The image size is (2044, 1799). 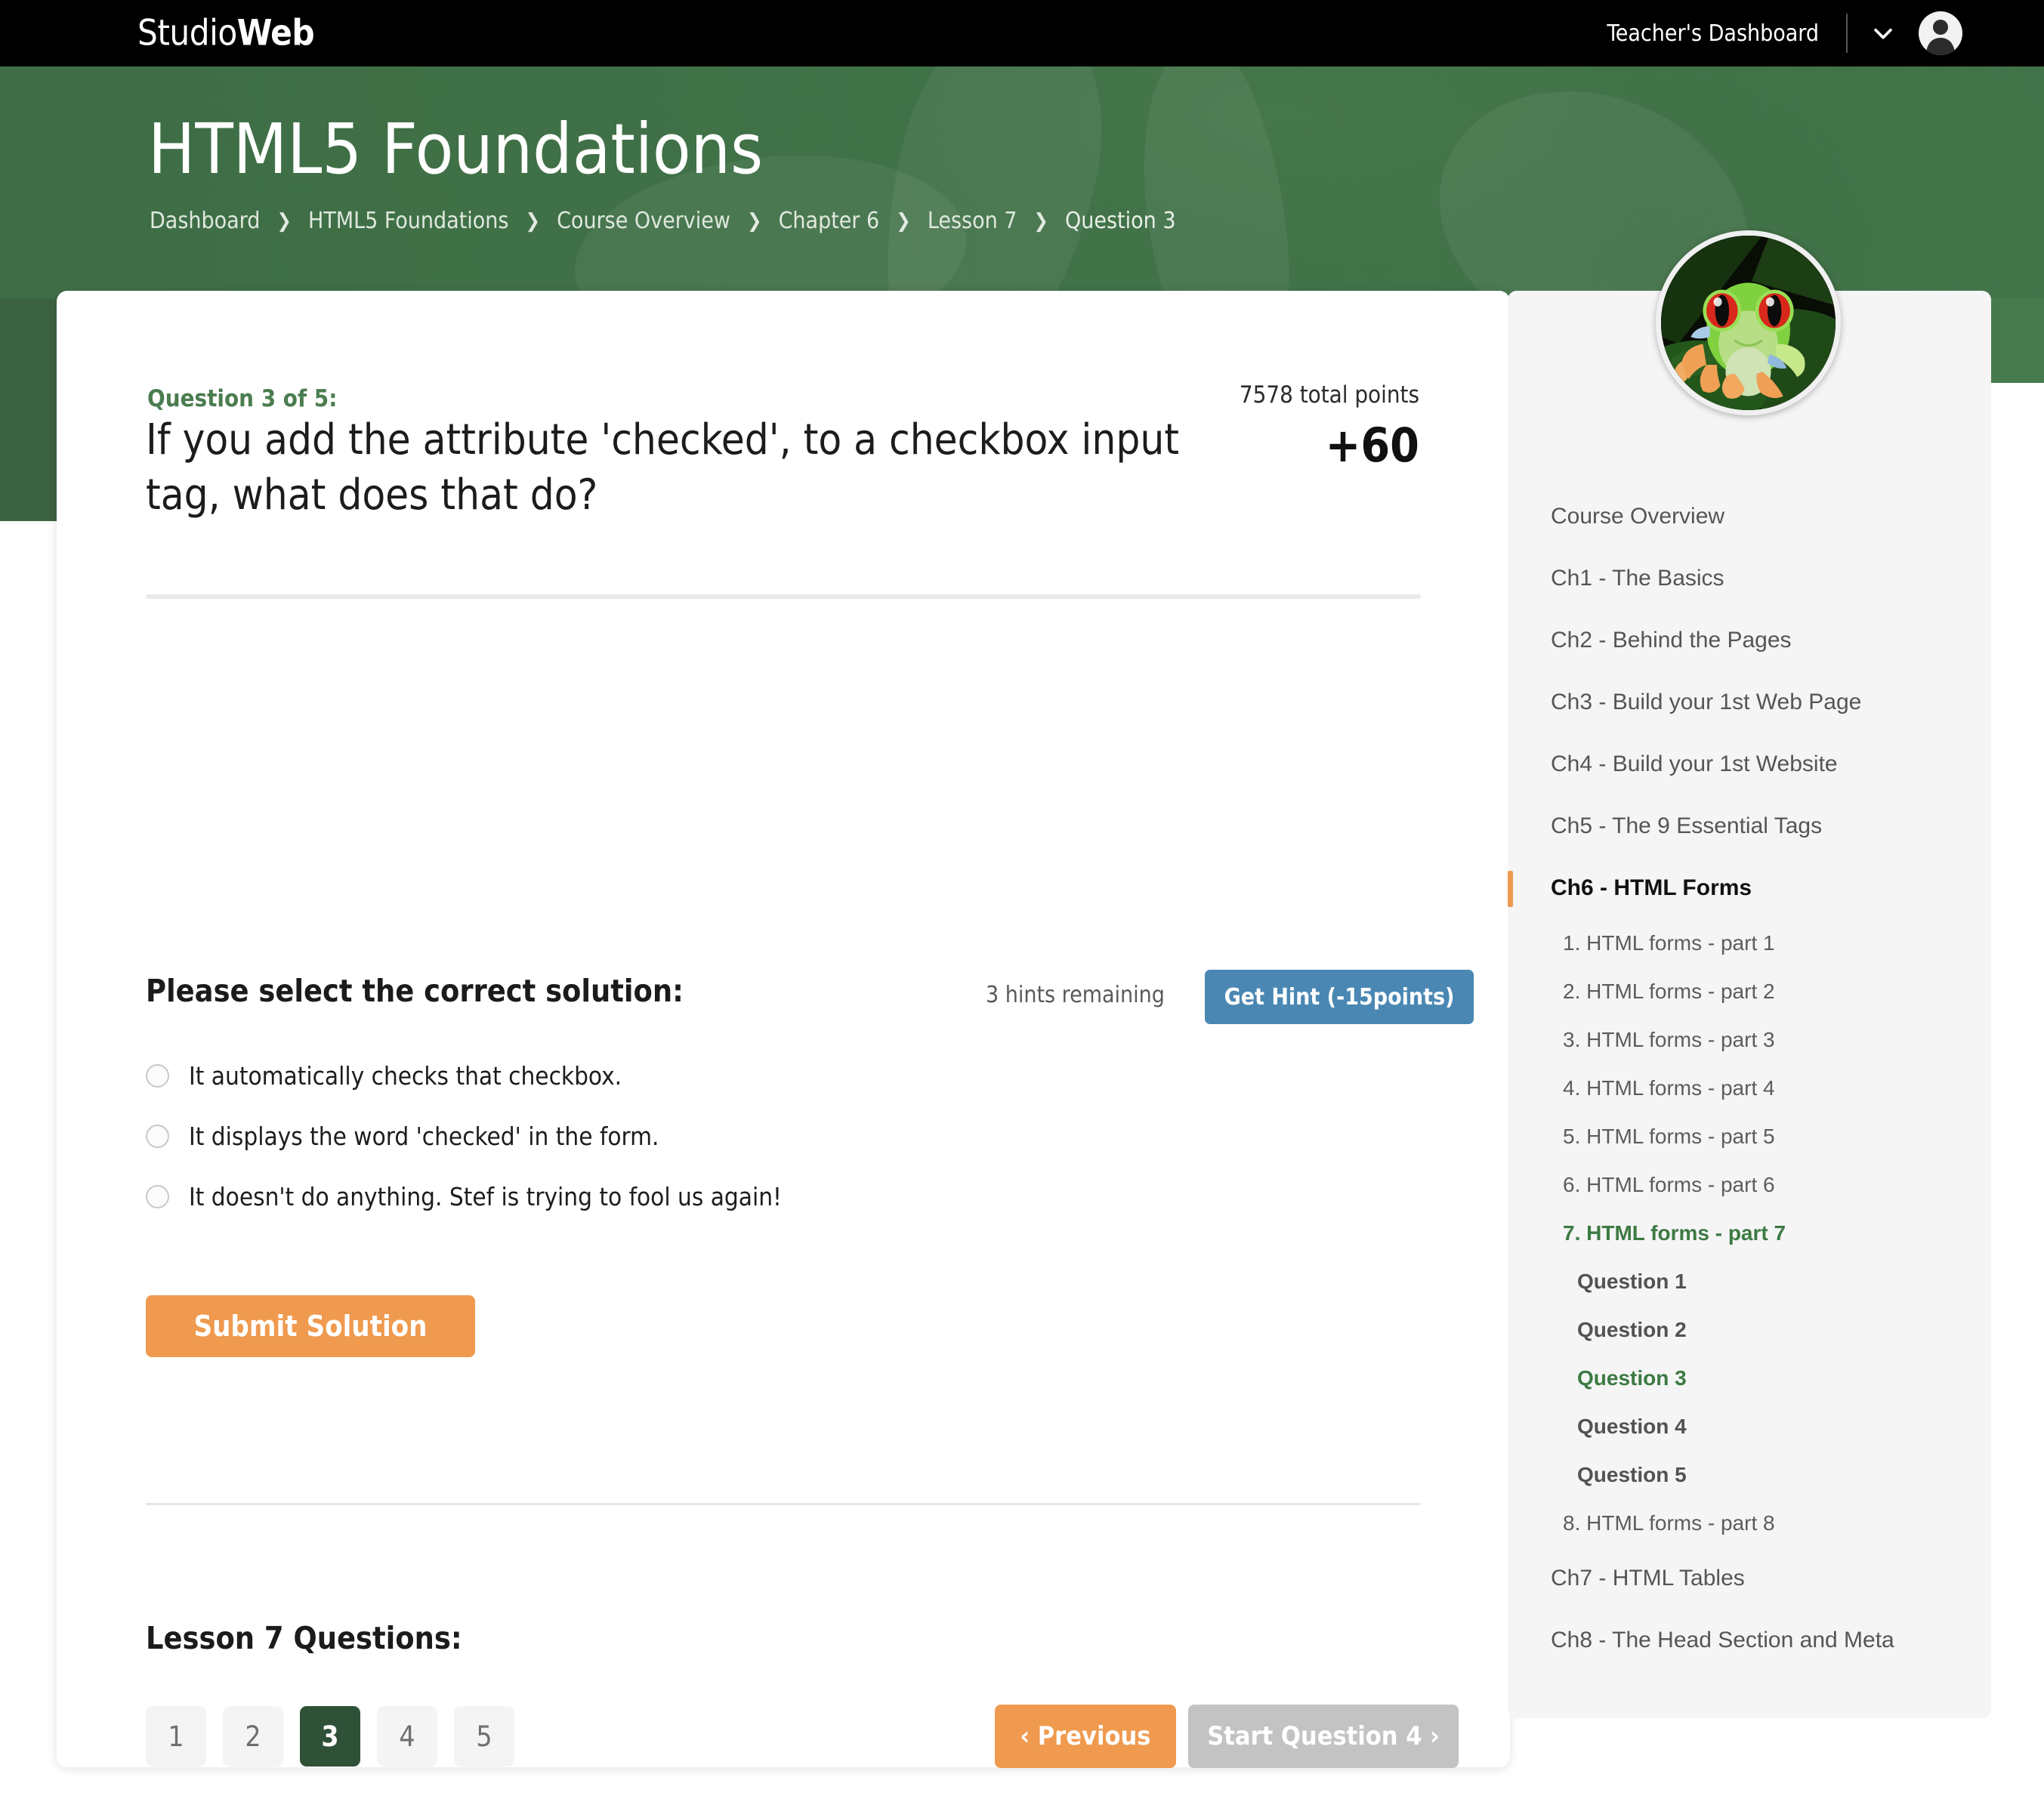 I want to click on sidebar-item-label: Question 3, so click(x=1632, y=1378).